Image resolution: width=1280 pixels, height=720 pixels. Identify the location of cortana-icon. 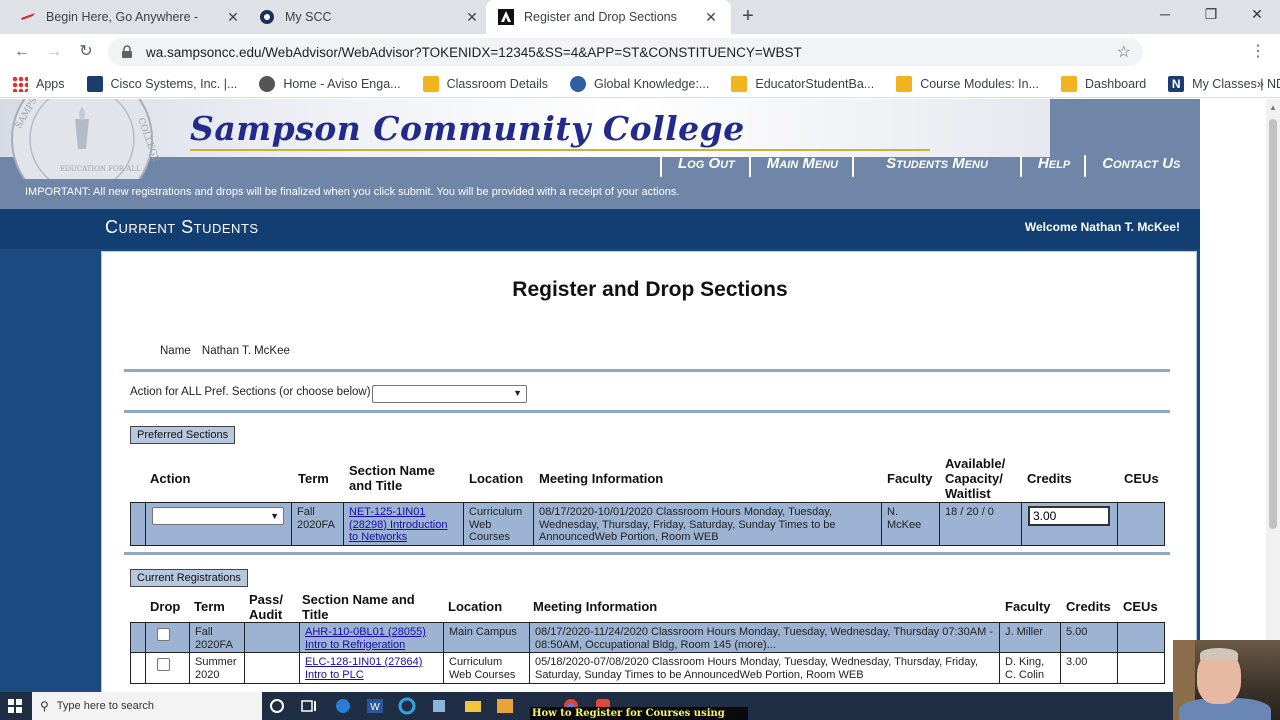
(277, 706).